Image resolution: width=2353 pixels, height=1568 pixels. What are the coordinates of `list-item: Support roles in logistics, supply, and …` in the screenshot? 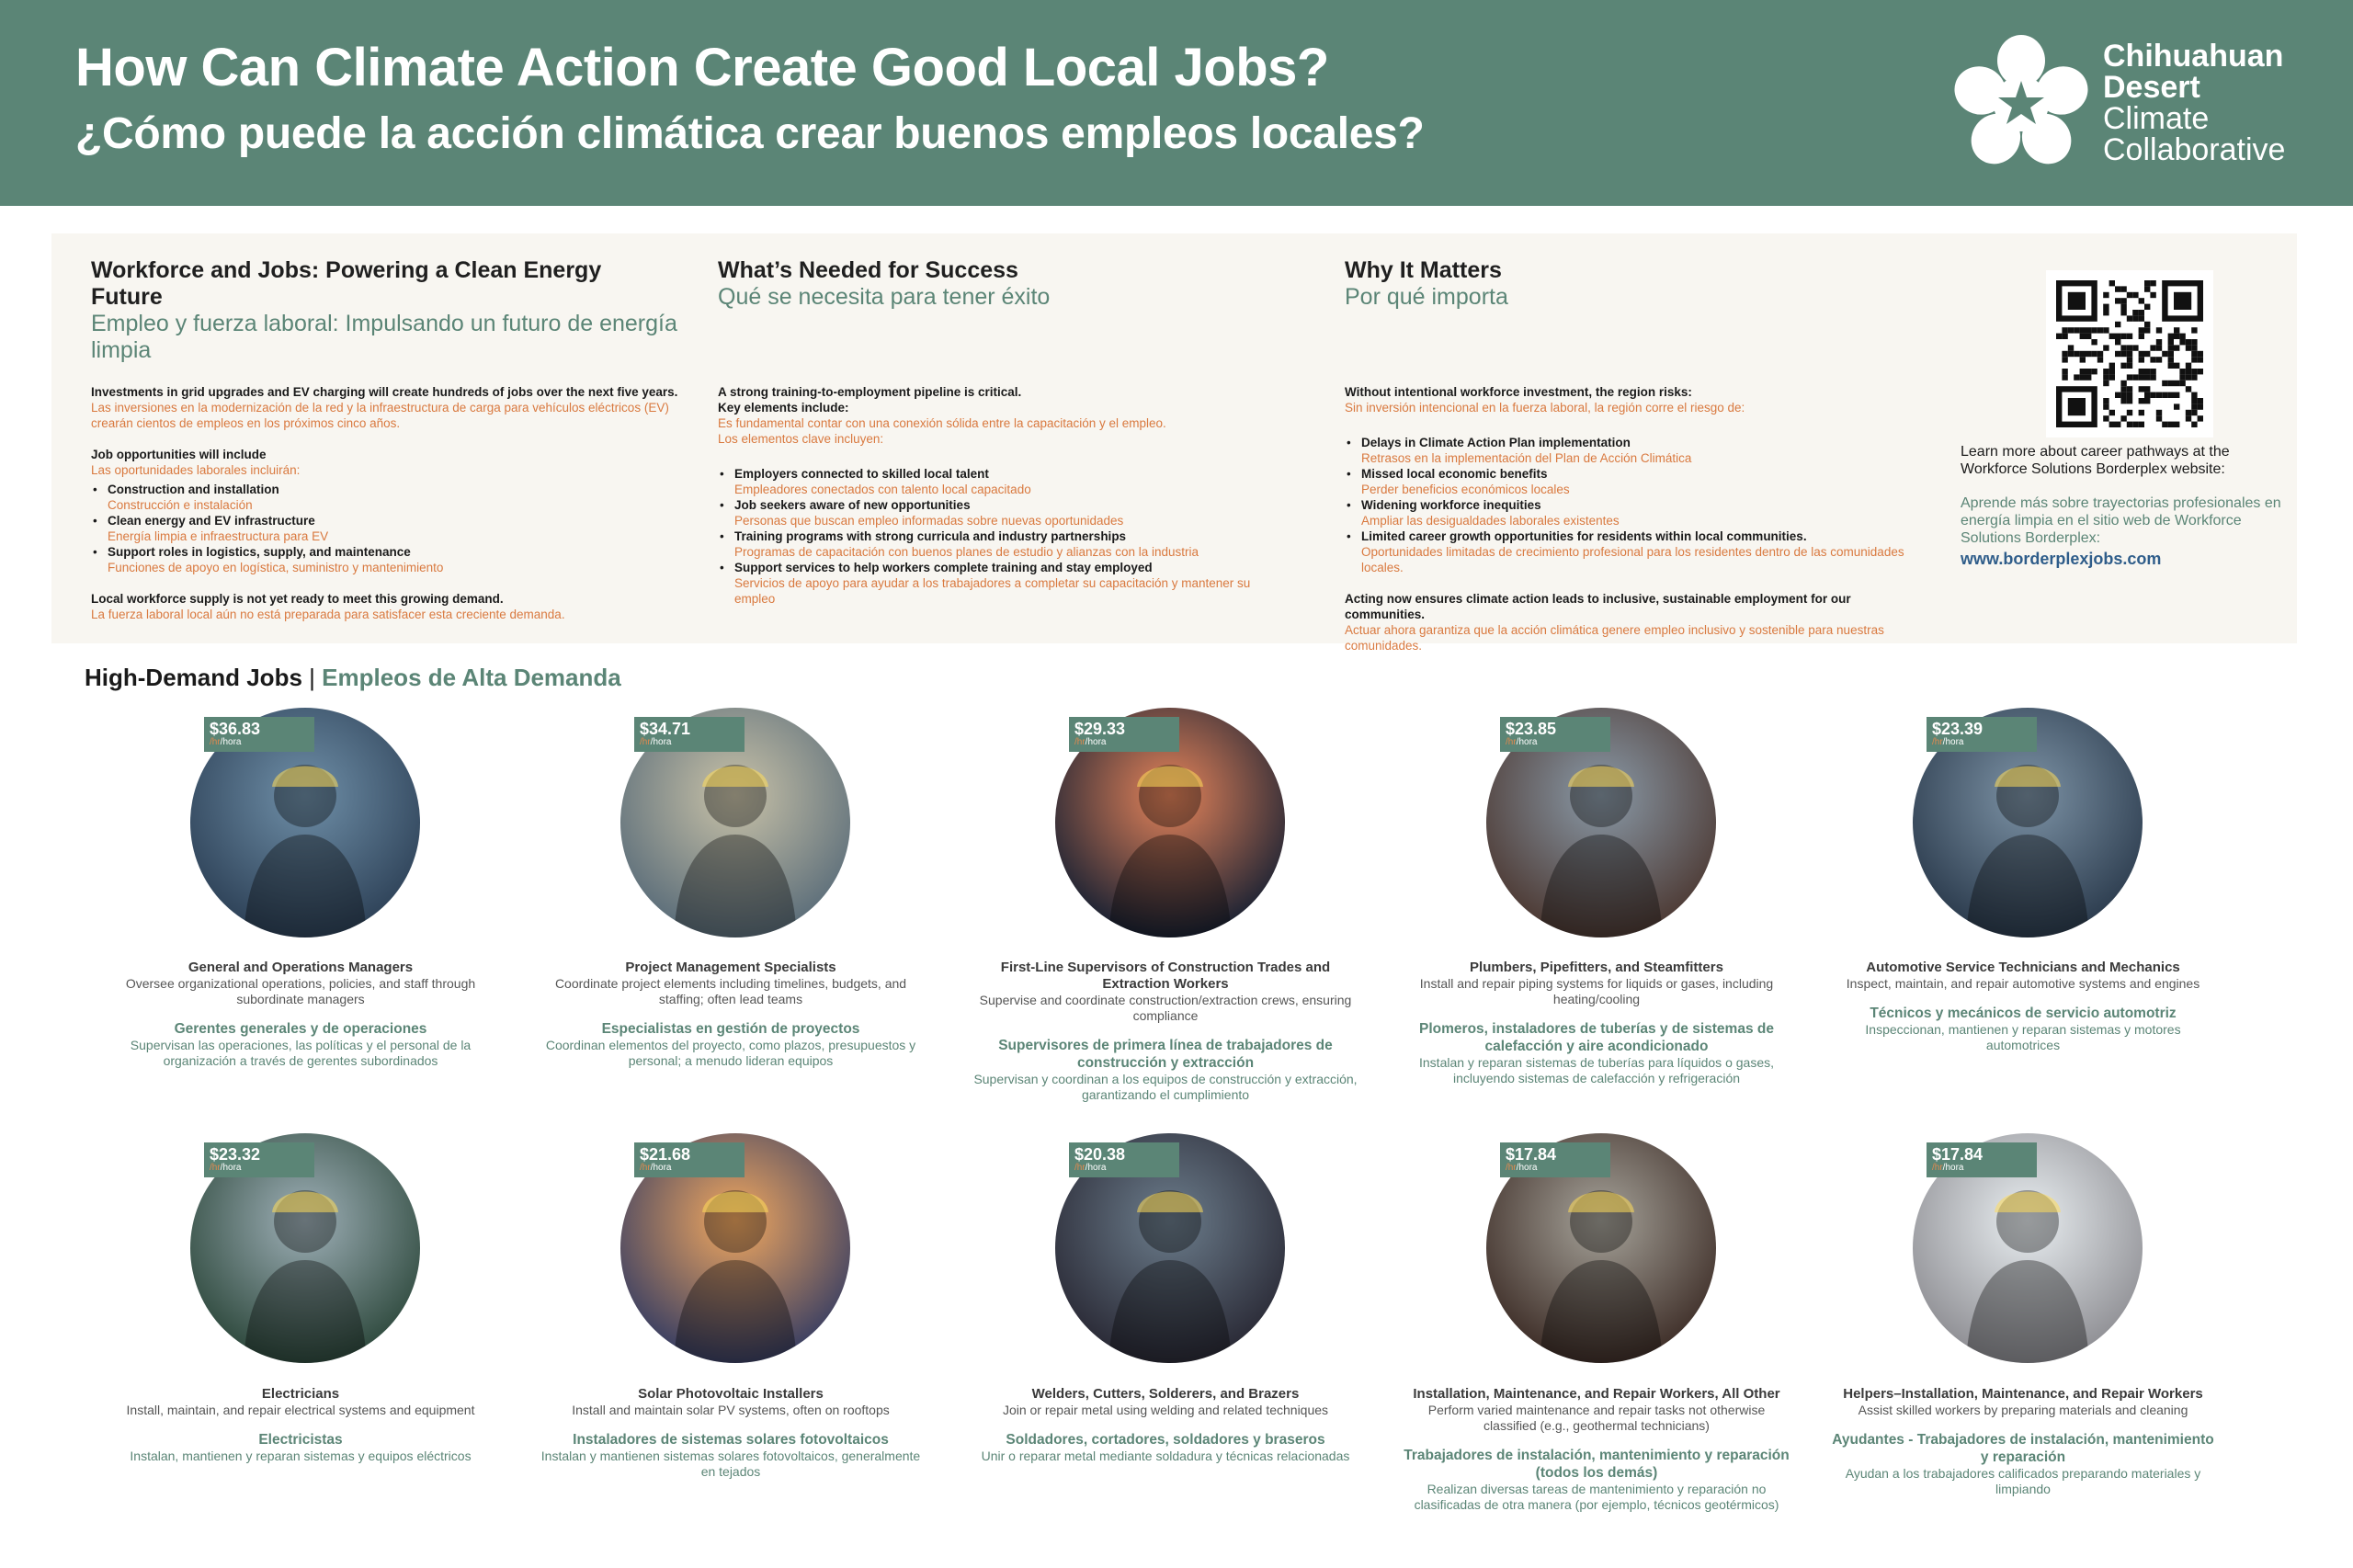 It's located at (385, 559).